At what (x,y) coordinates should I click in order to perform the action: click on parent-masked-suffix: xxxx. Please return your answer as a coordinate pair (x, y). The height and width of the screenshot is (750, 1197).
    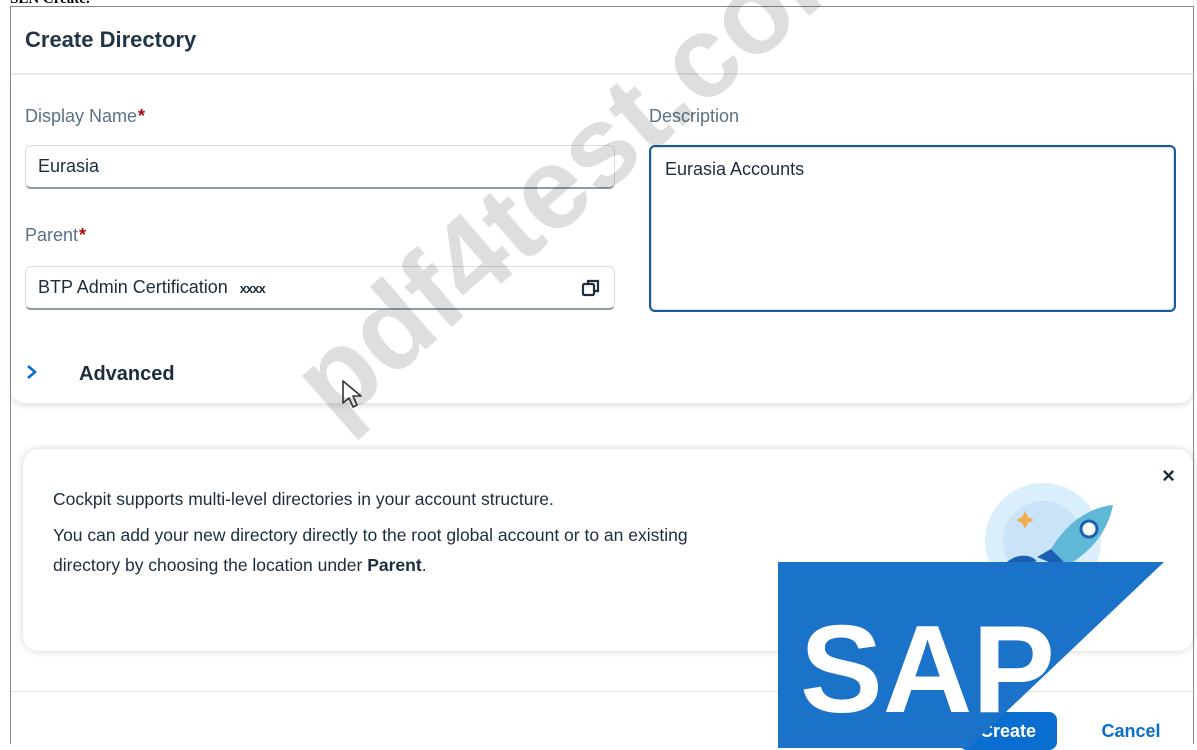
    Looking at the image, I should click on (252, 288).